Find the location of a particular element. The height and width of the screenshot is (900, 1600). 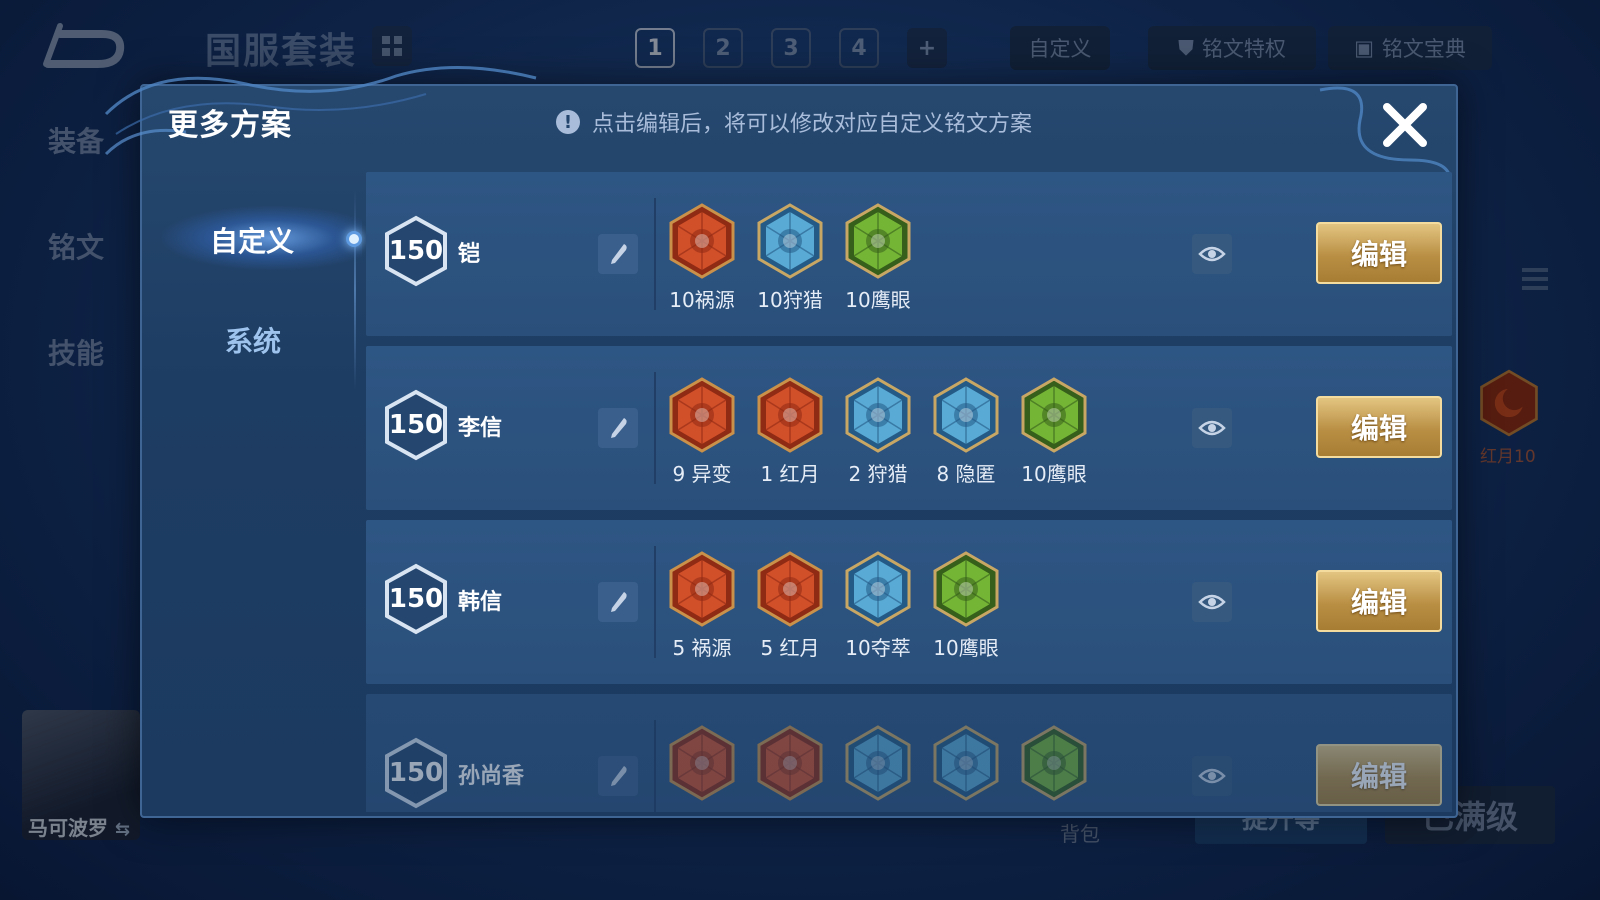

rune-item: 8 隐匿 is located at coordinates (966, 431).